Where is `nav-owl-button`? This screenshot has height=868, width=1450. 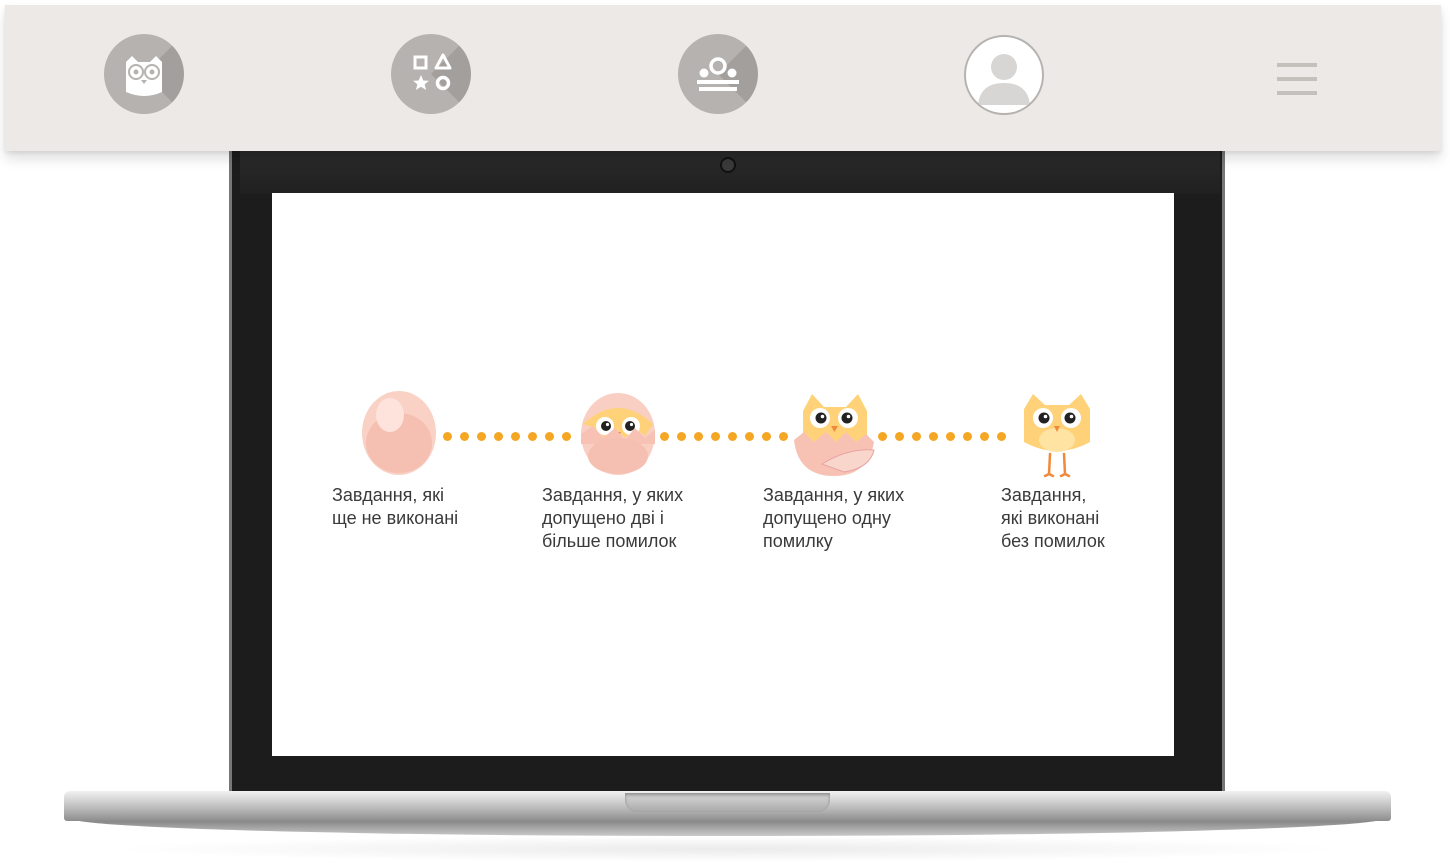 nav-owl-button is located at coordinates (144, 74).